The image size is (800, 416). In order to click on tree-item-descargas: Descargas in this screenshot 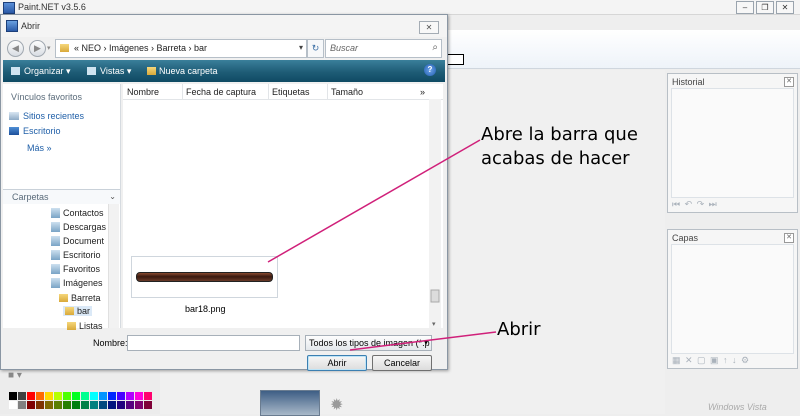, I will do `click(78, 227)`.